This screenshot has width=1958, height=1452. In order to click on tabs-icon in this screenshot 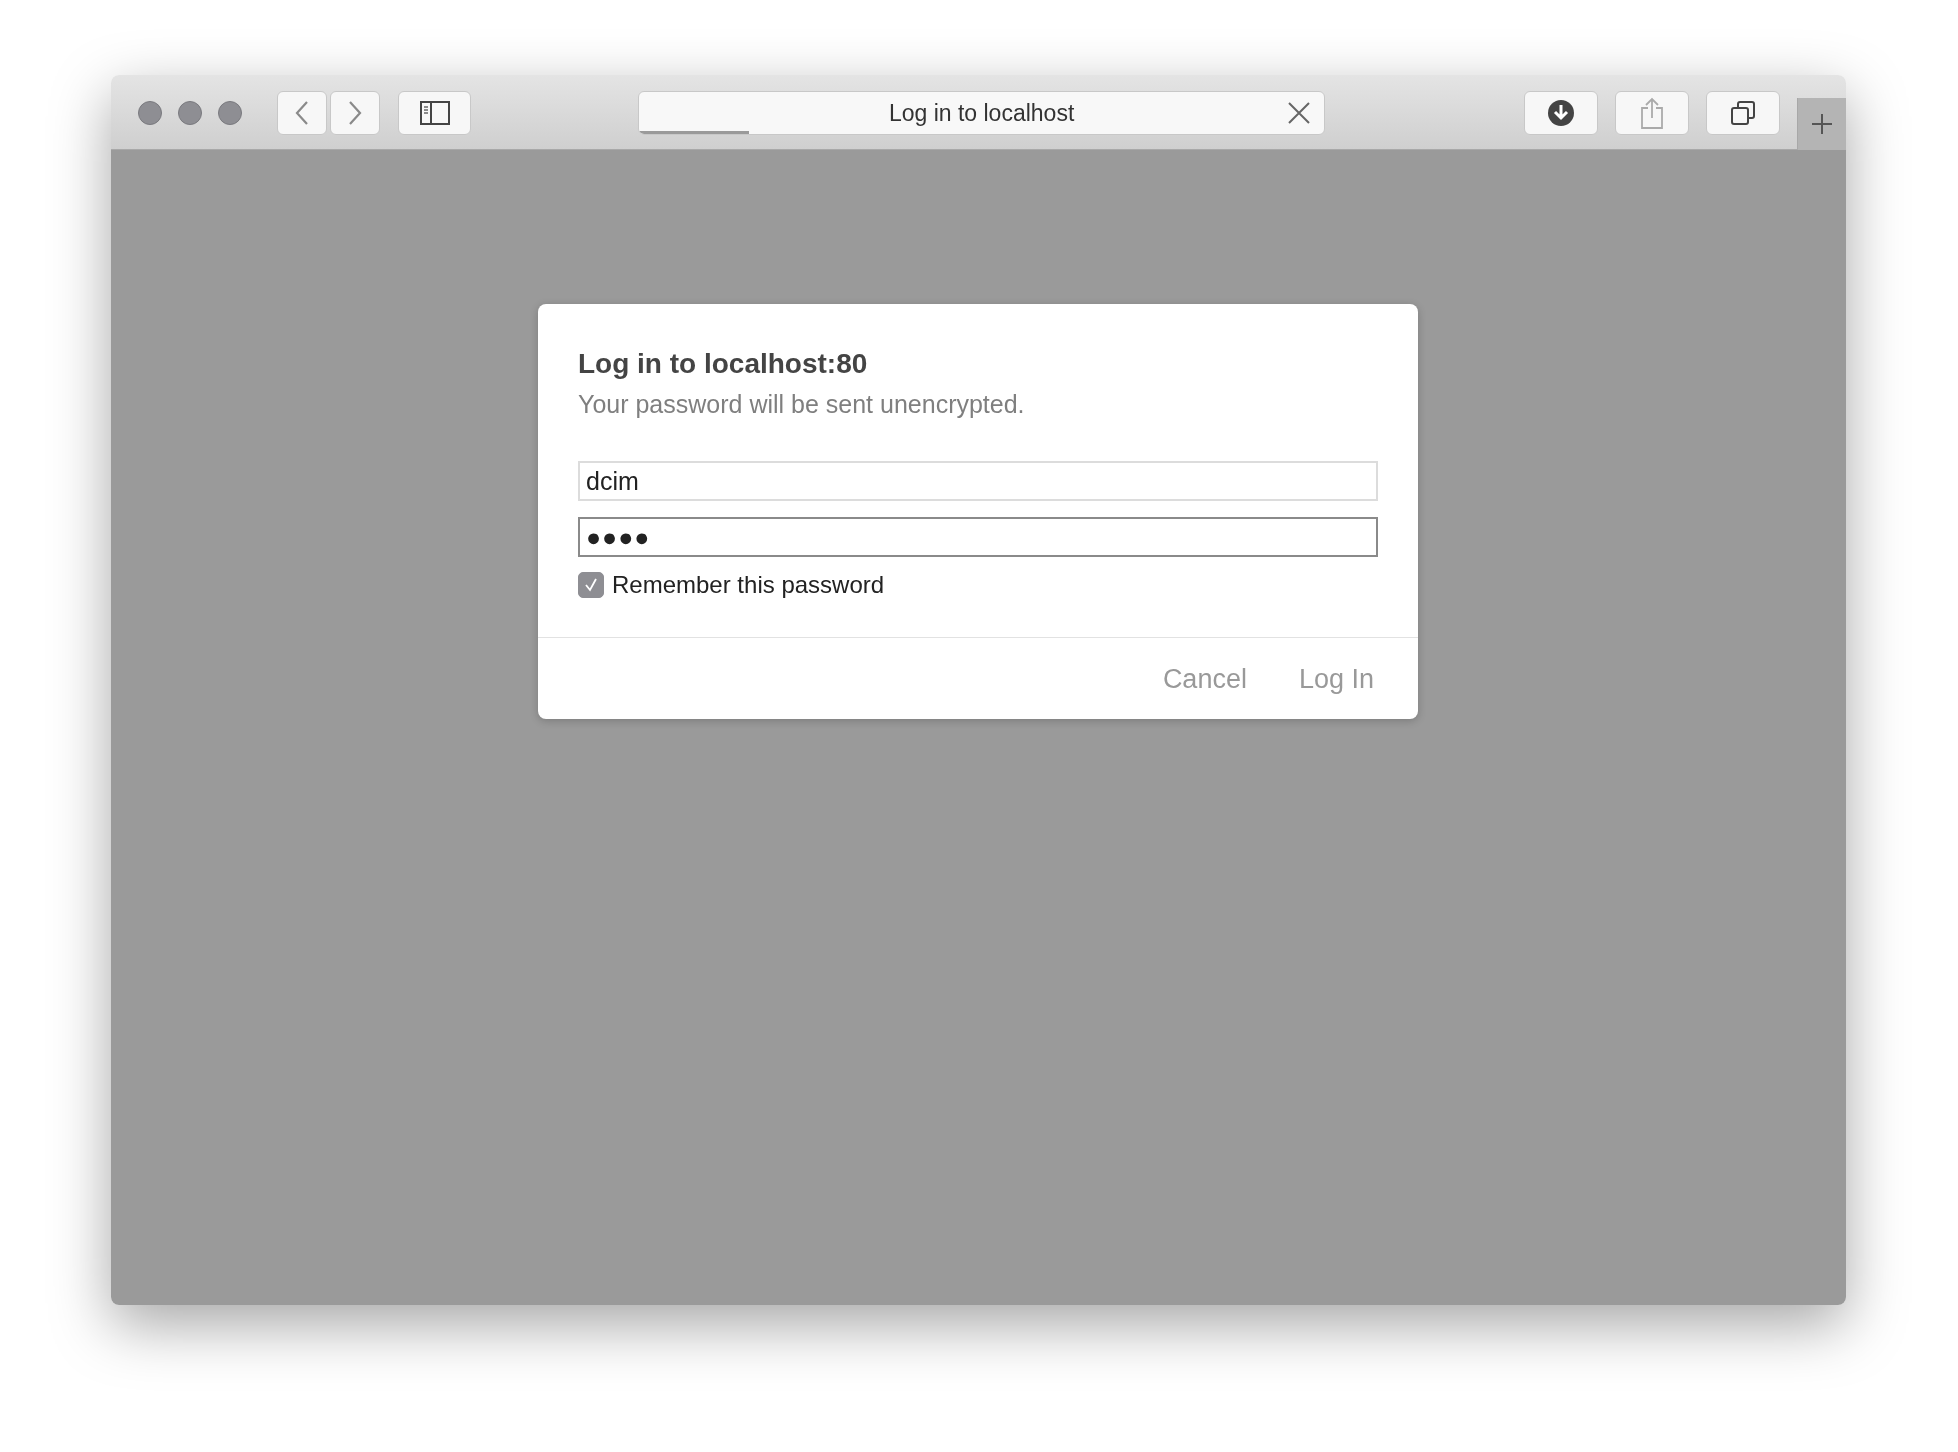, I will do `click(1743, 113)`.